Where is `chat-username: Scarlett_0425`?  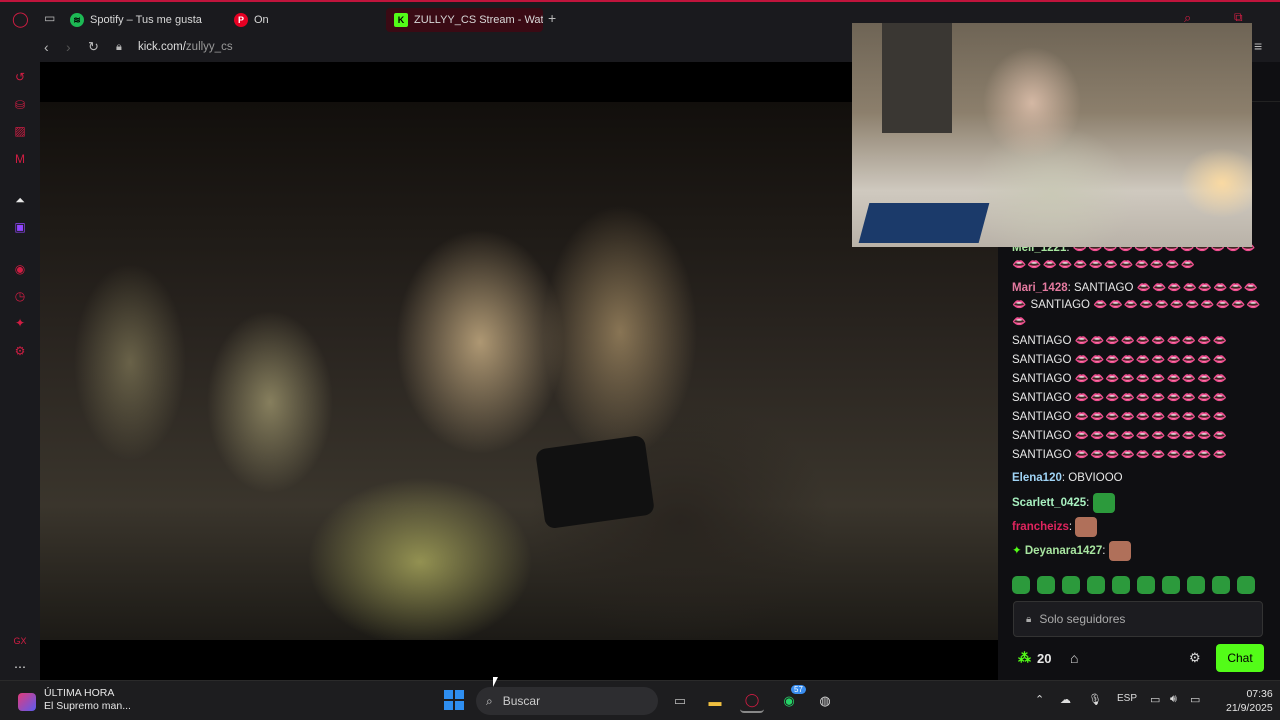 chat-username: Scarlett_0425 is located at coordinates (1049, 503).